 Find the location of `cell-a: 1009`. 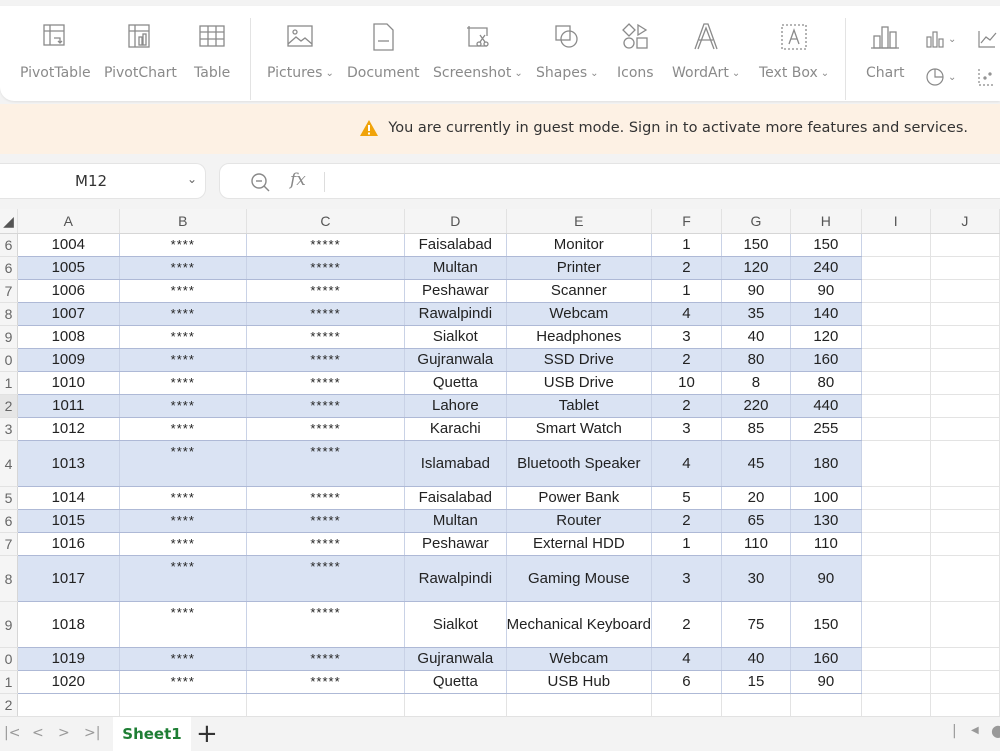

cell-a: 1009 is located at coordinates (68, 360).